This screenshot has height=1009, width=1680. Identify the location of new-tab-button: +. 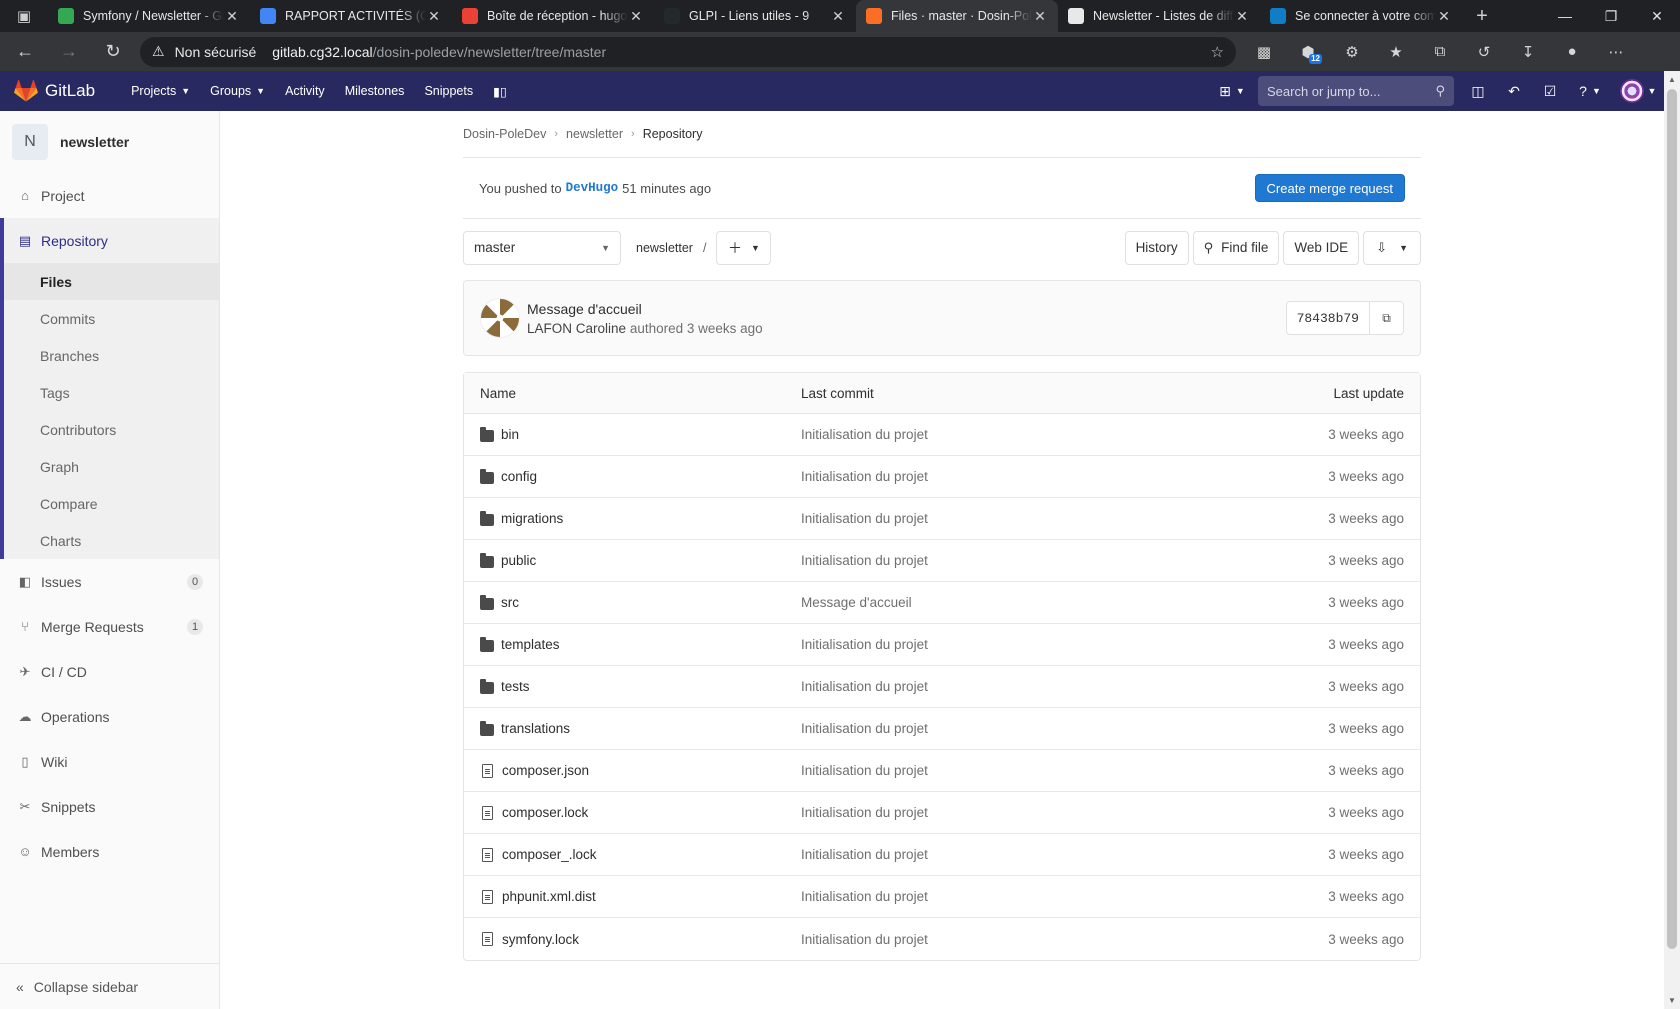
(1482, 16).